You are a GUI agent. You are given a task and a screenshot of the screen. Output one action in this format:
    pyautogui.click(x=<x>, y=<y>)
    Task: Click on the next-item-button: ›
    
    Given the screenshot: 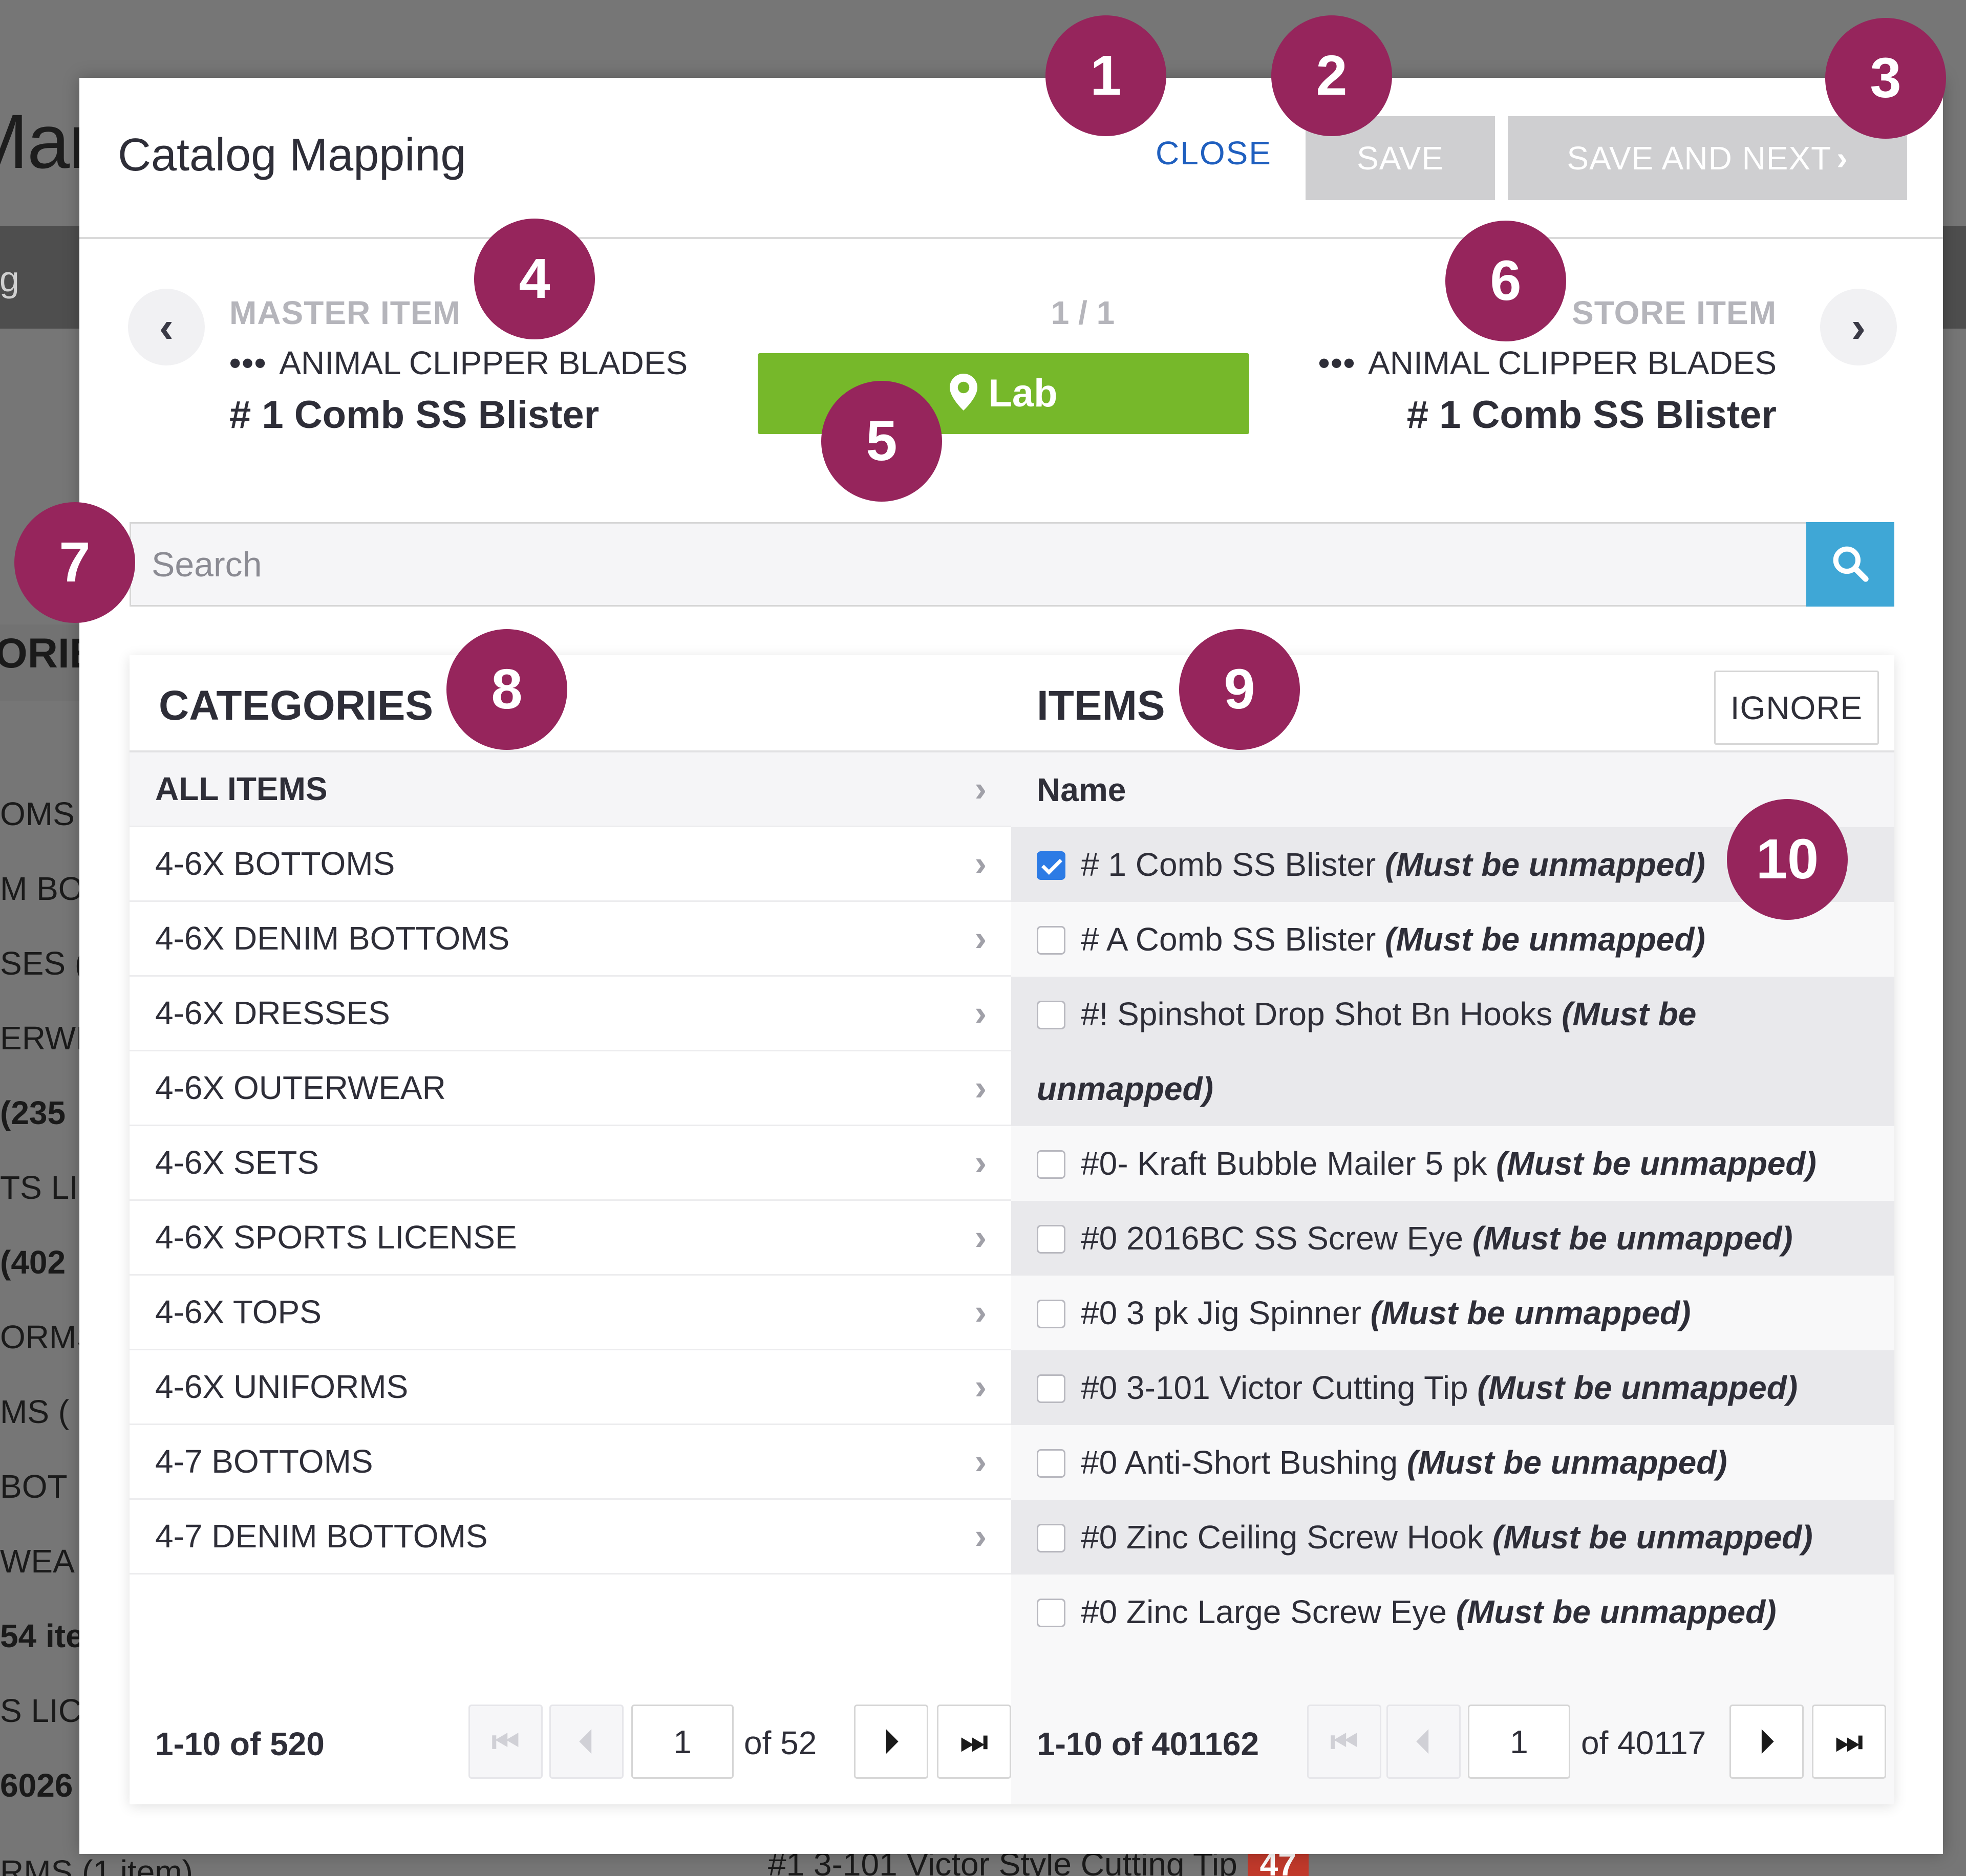 What is the action you would take?
    pyautogui.click(x=1858, y=327)
    